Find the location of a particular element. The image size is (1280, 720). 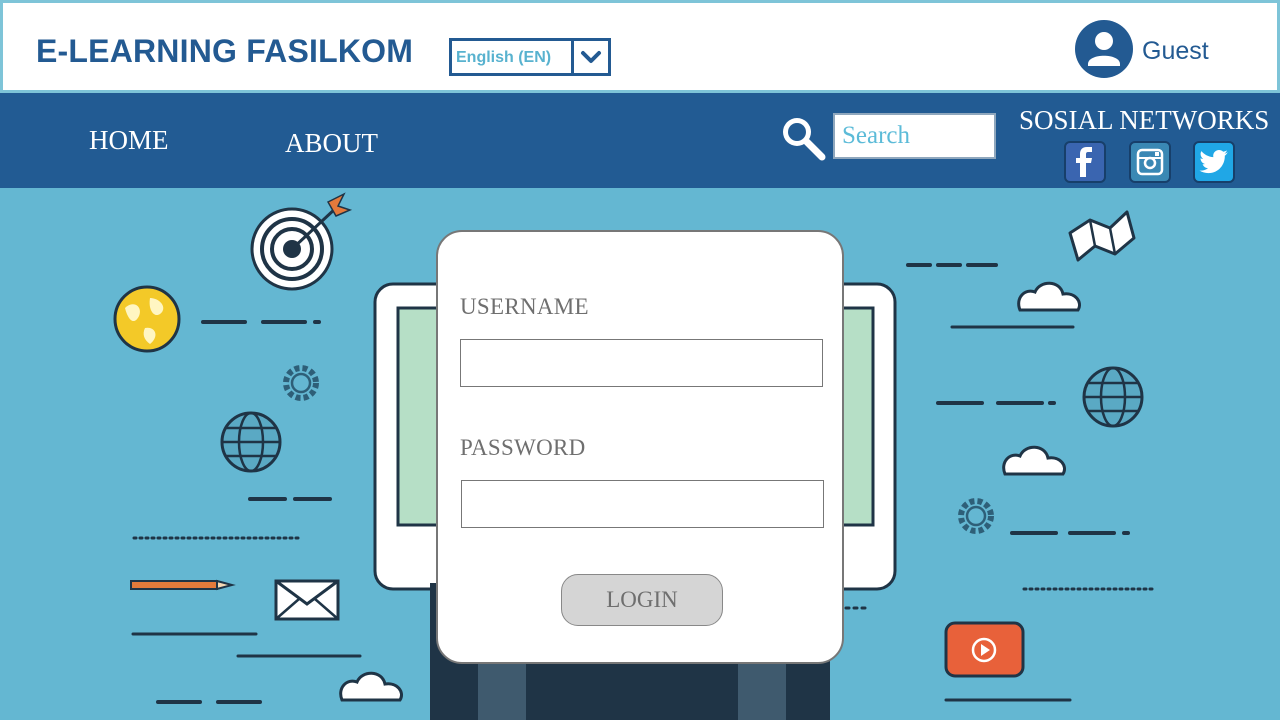

gear-icon-right is located at coordinates (976, 516).